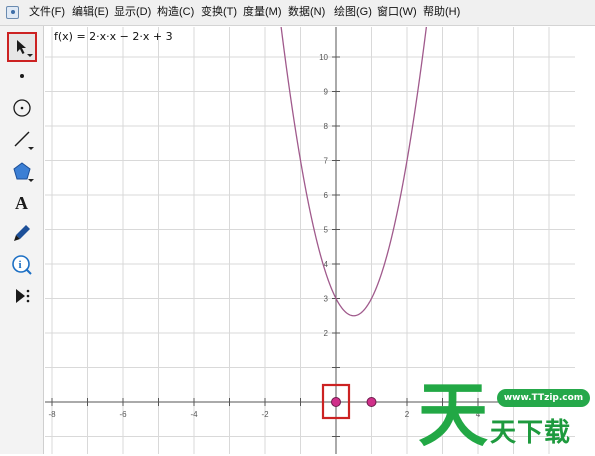 Image resolution: width=595 pixels, height=456 pixels. I want to click on menu-edit: 编辑(E), so click(90, 12).